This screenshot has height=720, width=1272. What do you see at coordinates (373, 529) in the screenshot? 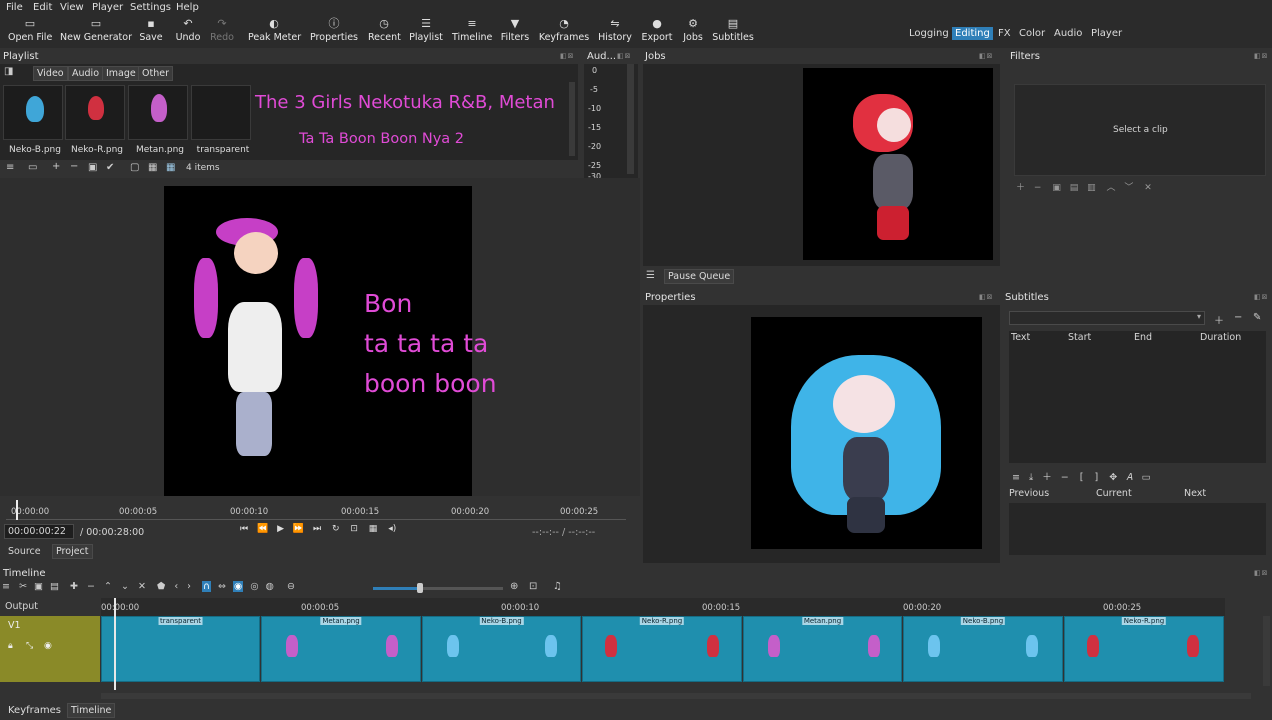
I see `grid-icon: ▦` at bounding box center [373, 529].